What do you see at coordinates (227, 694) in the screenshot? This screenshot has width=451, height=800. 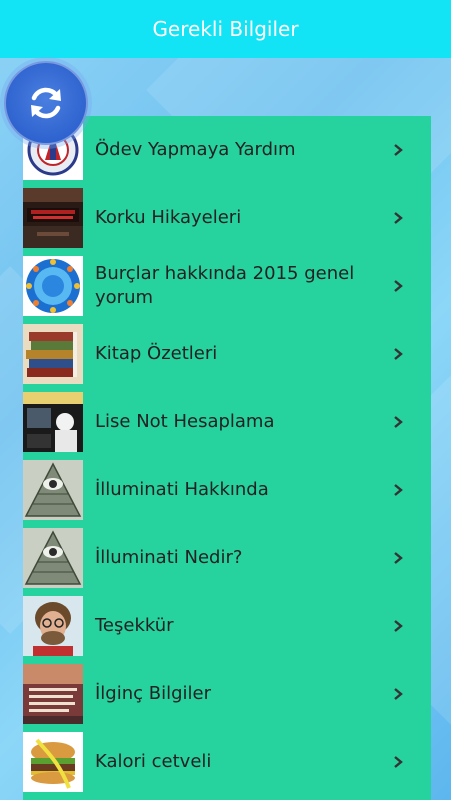 I see `list-item-interesting-facts: İlginç Bilgiler` at bounding box center [227, 694].